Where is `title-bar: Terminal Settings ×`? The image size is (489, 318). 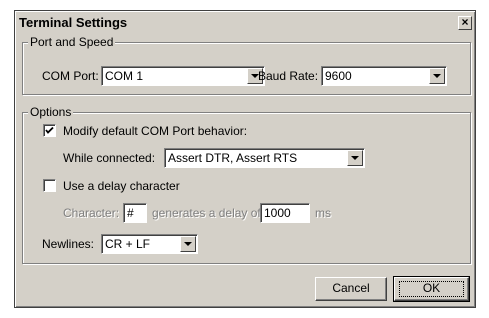
title-bar: Terminal Settings × is located at coordinates (245, 23).